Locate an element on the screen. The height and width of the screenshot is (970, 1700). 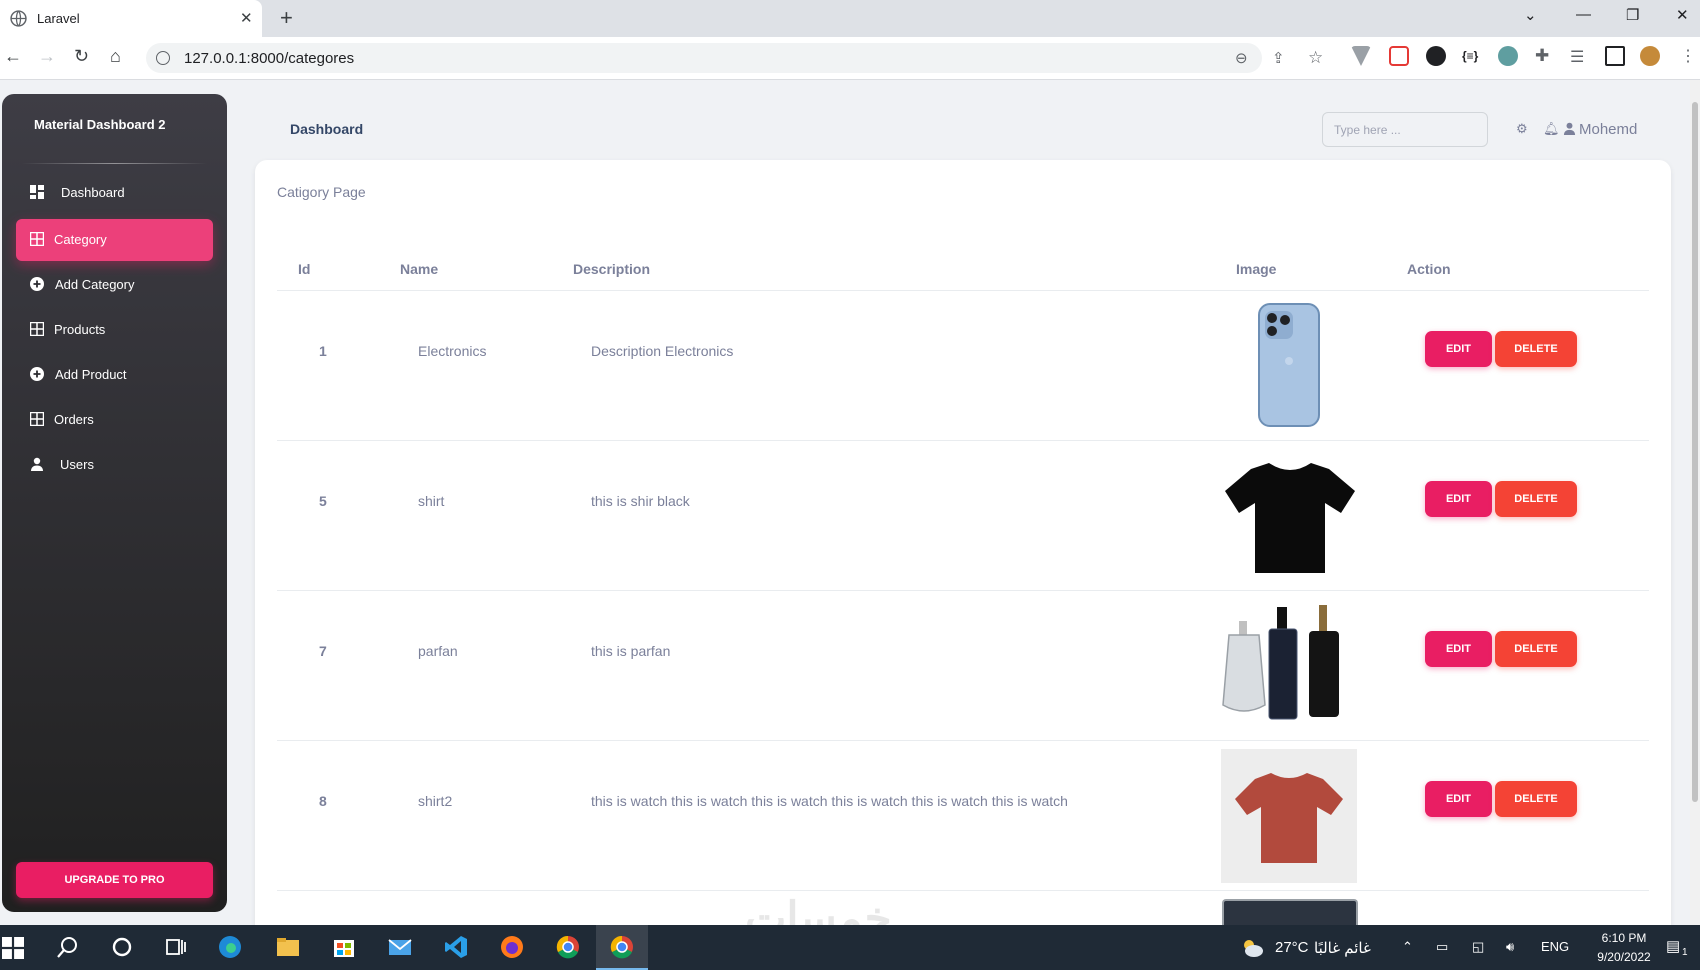
file-explorer-icon is located at coordinates (288, 947).